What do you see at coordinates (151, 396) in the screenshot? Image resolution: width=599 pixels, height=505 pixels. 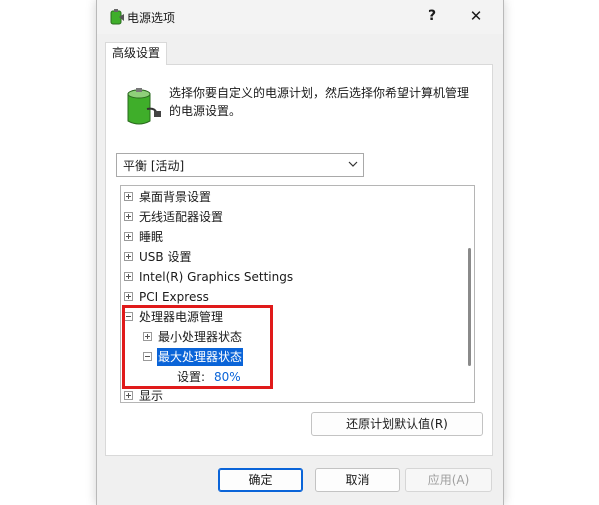 I see `tree-item-label: 显示` at bounding box center [151, 396].